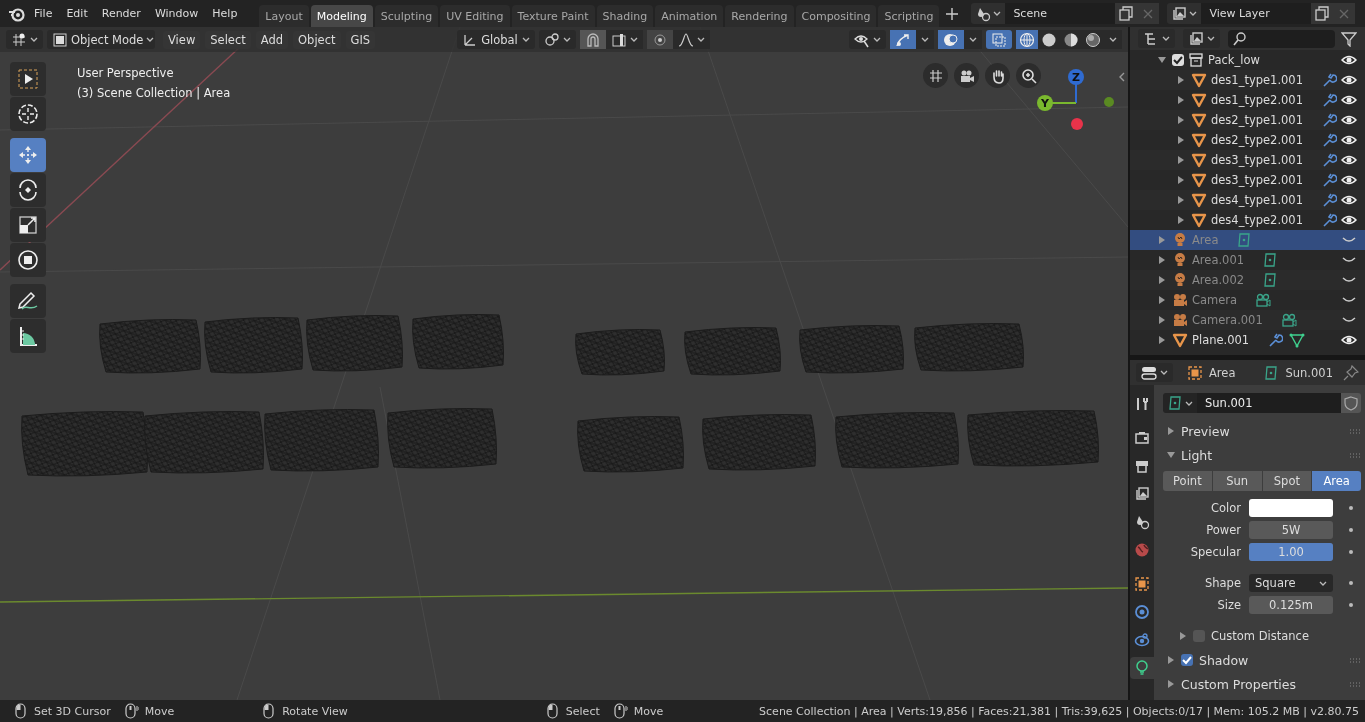  What do you see at coordinates (1076, 86) in the screenshot?
I see `z-axis-handle` at bounding box center [1076, 86].